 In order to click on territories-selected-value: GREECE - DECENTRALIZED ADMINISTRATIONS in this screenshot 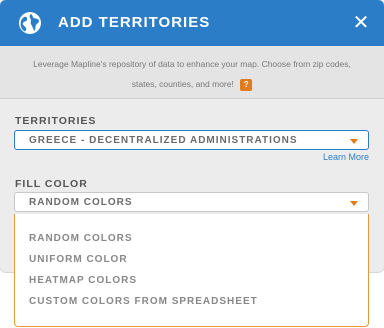, I will do `click(163, 140)`.